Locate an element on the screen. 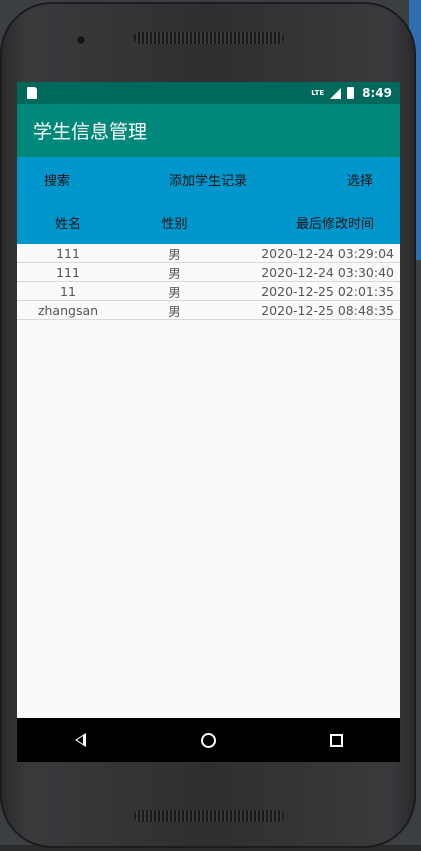 This screenshot has width=421, height=851. home-button is located at coordinates (208, 740).